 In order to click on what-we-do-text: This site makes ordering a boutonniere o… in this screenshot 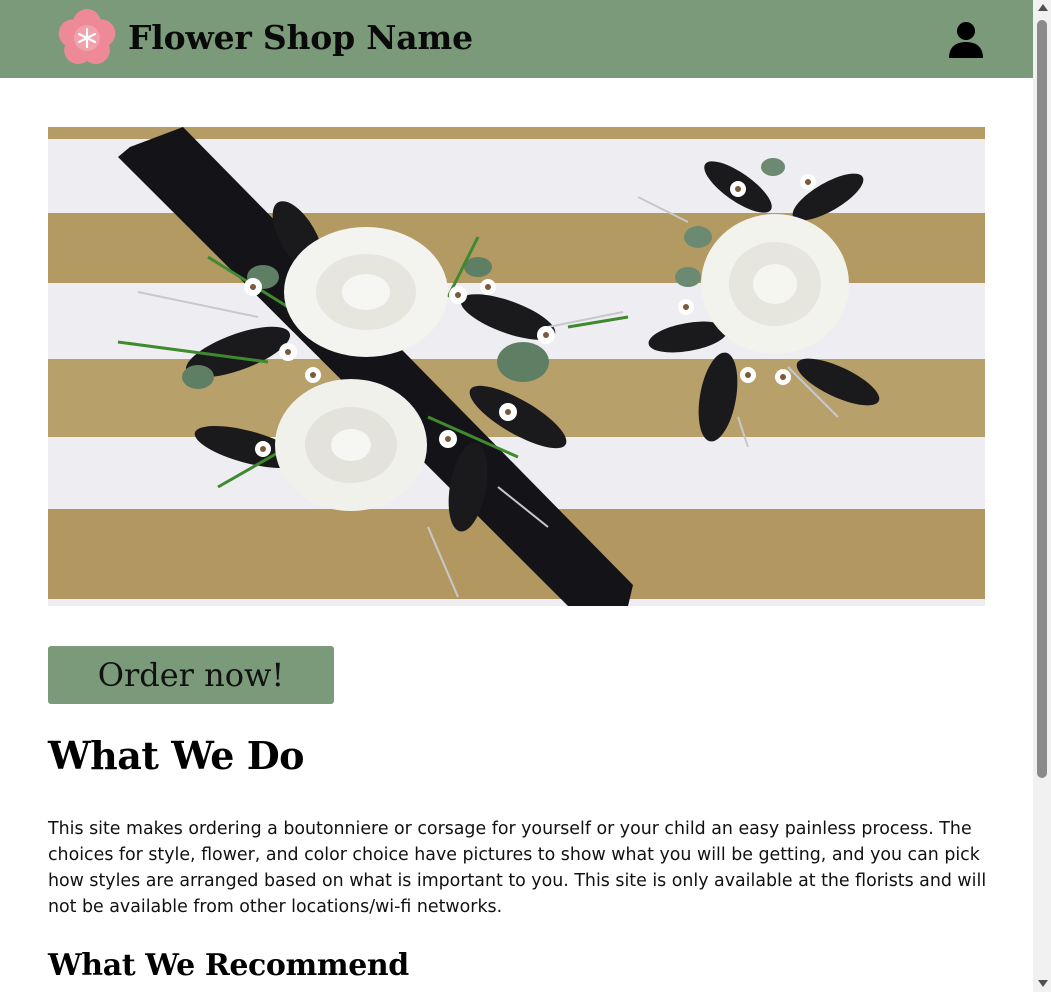, I will do `click(517, 868)`.